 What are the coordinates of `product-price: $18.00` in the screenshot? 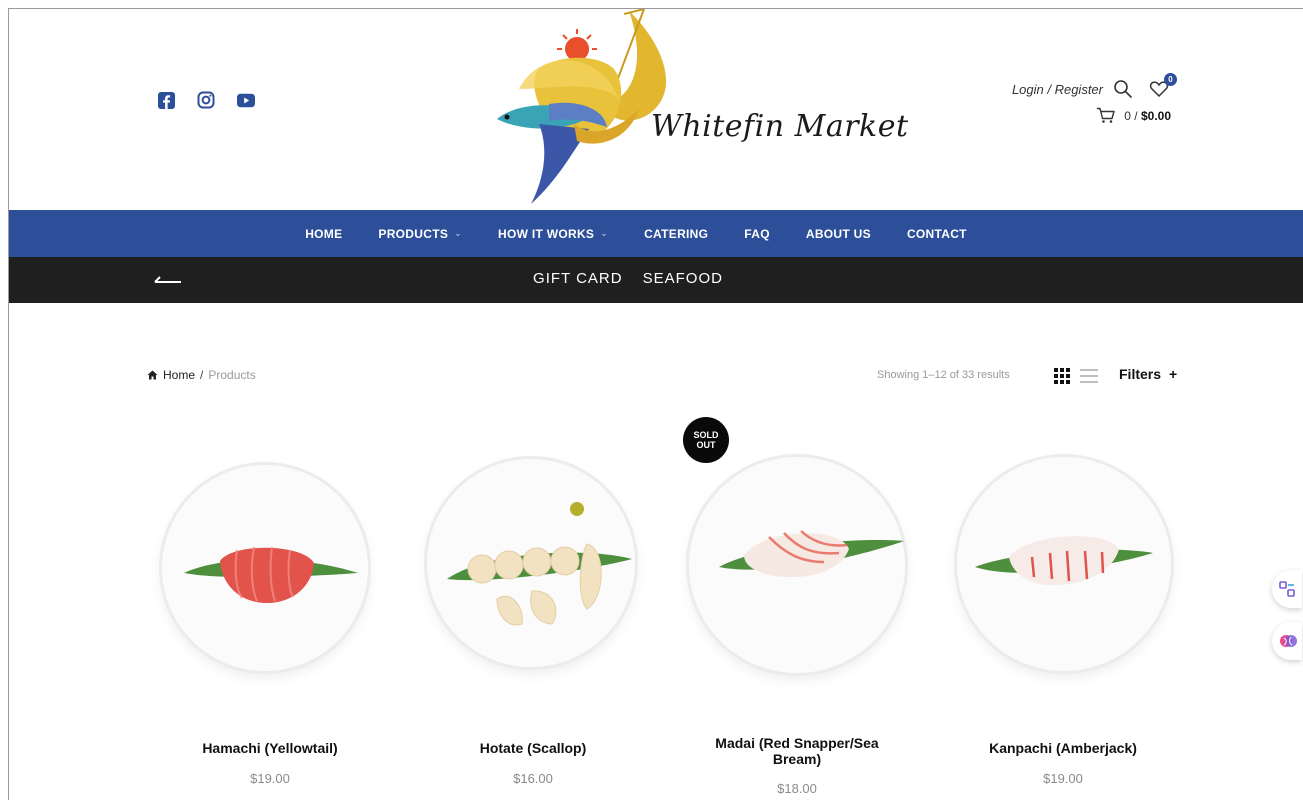 It's located at (797, 788).